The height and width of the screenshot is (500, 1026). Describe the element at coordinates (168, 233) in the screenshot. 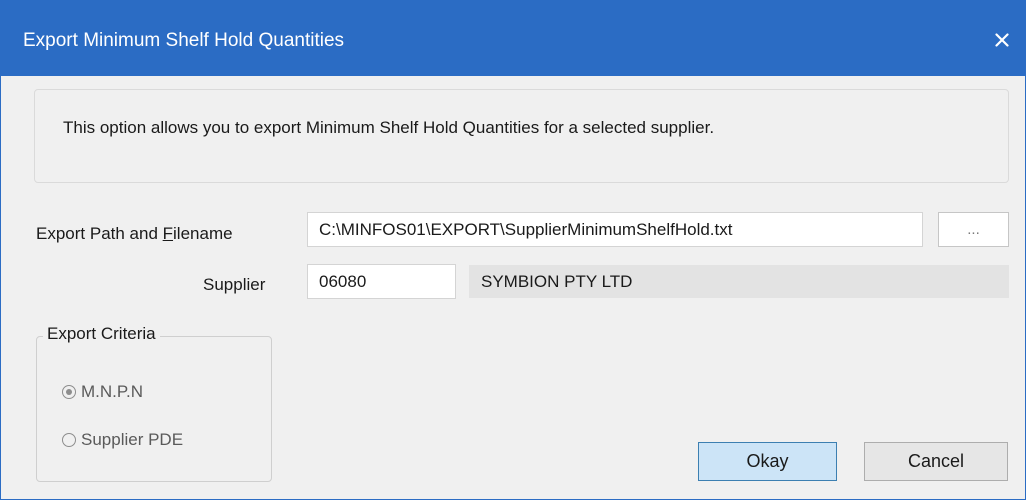

I see `export-path-label-access-key: F` at that location.